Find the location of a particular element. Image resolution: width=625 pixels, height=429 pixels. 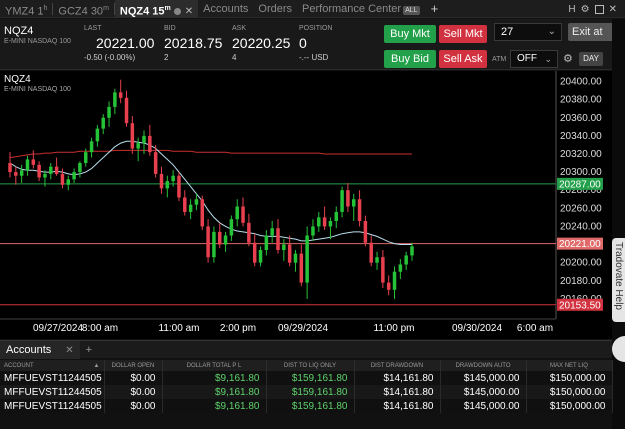

tab-gcz4: GCZ4 30m is located at coordinates (83, 9).